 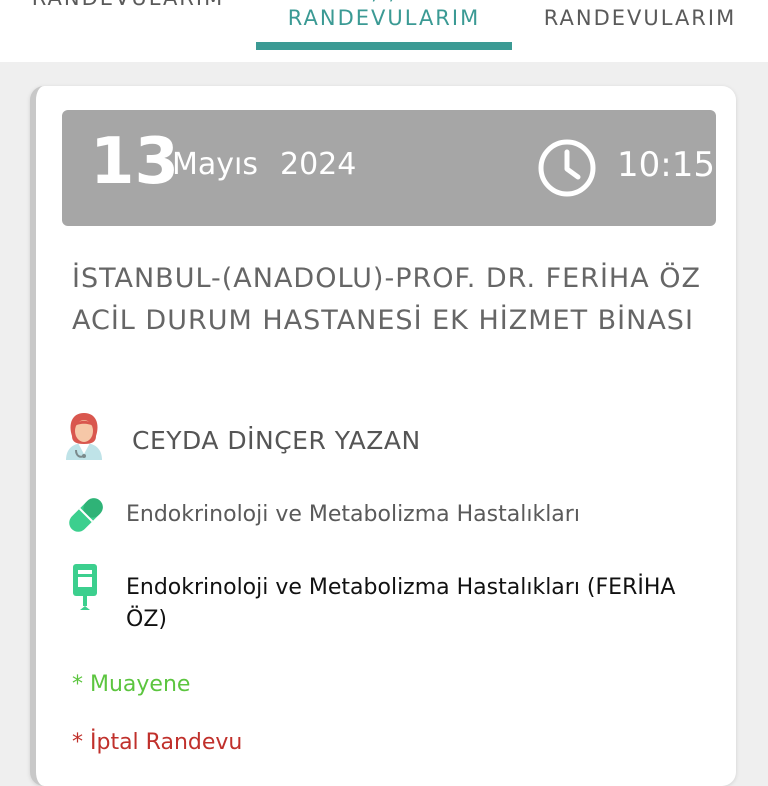 I want to click on examination-option: * Muayene, so click(x=131, y=684).